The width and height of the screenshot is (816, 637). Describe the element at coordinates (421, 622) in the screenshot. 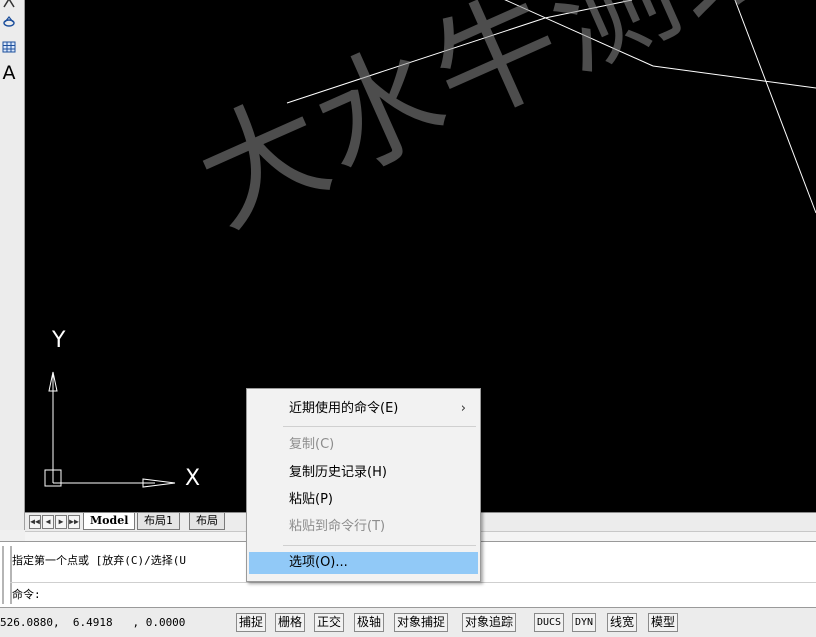

I see `osnap-toggle: 对象捕捉` at that location.